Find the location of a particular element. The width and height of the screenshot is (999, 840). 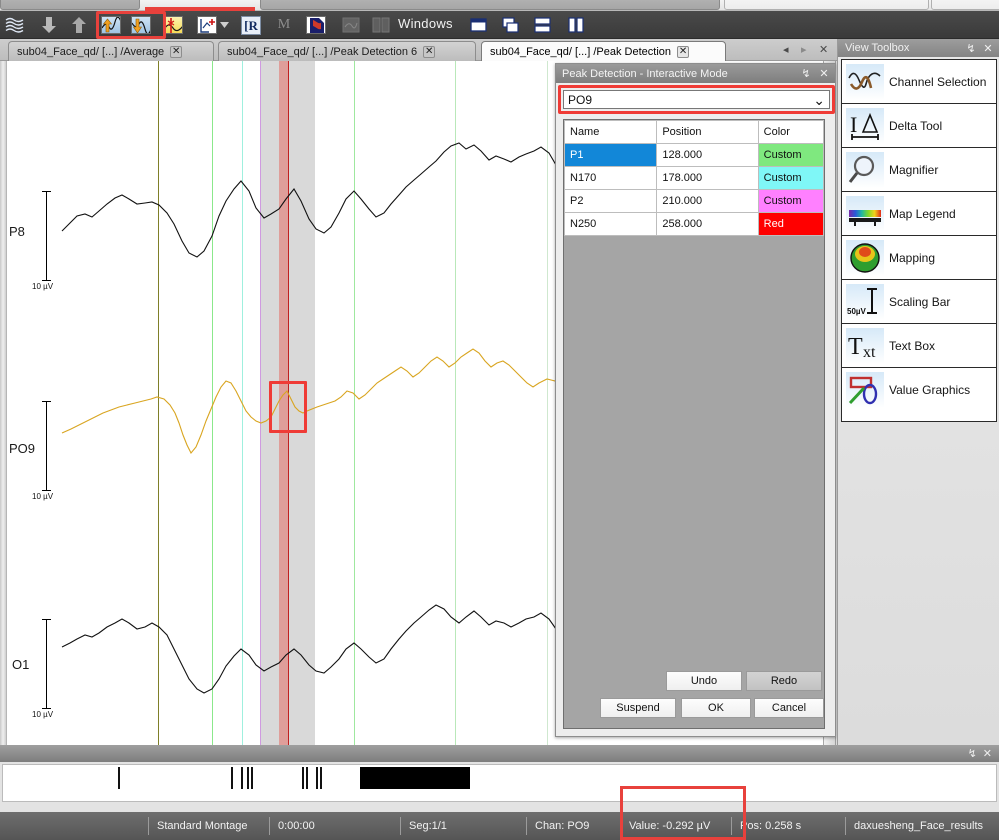

tab-label: sub04_Face_qd/ [...] /Peak Detection is located at coordinates (581, 52).